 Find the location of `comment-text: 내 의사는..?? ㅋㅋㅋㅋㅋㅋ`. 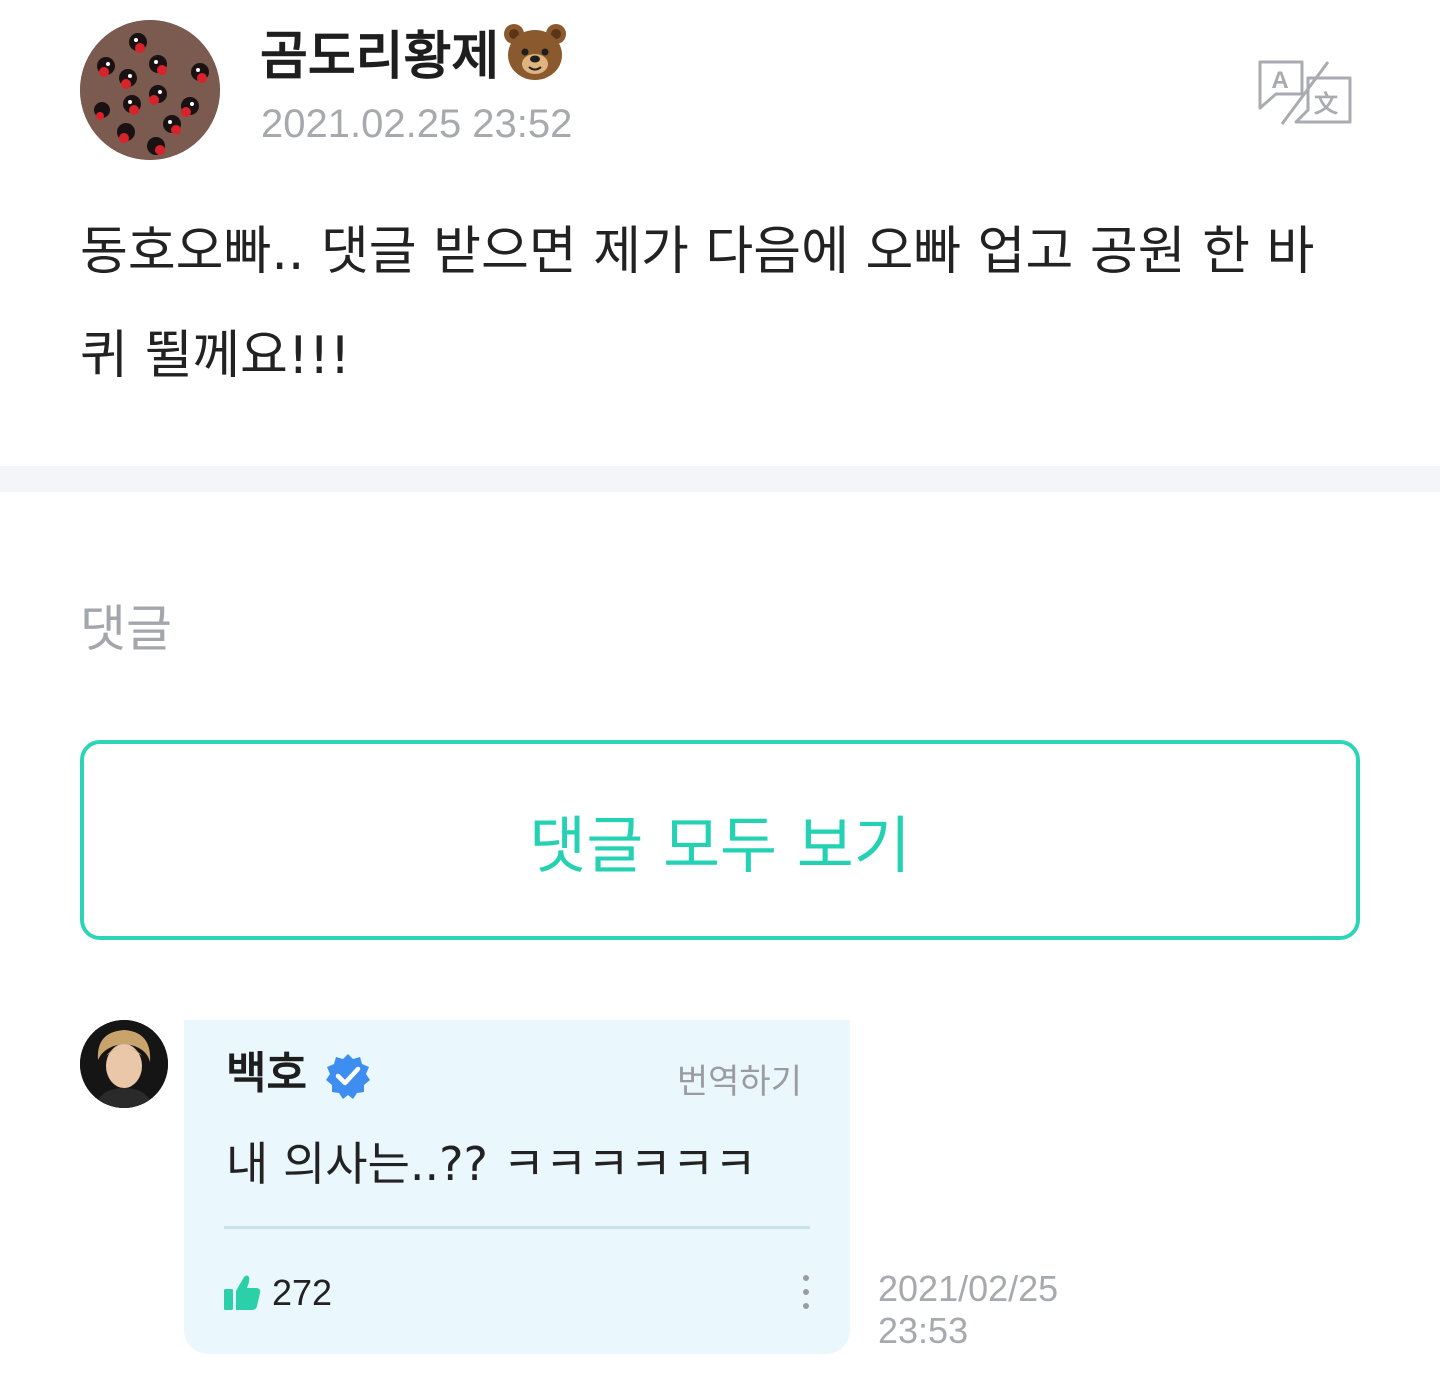

comment-text: 내 의사는..?? ㅋㅋㅋㅋㅋㅋ is located at coordinates (491, 1164).